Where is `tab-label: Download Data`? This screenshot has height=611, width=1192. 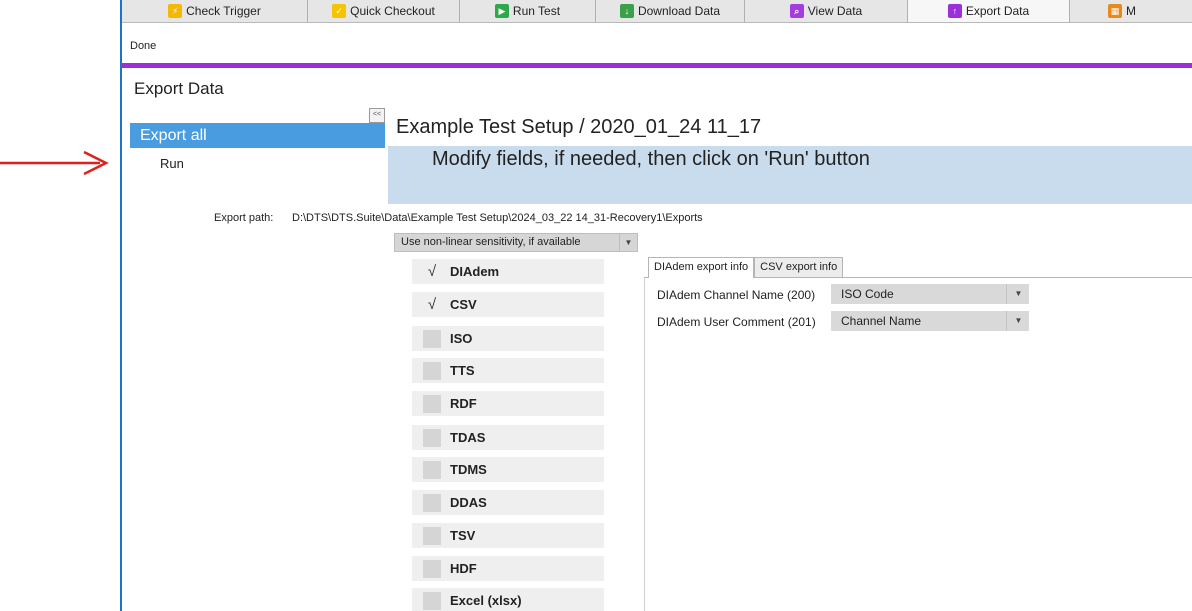
tab-label: Download Data is located at coordinates (679, 11).